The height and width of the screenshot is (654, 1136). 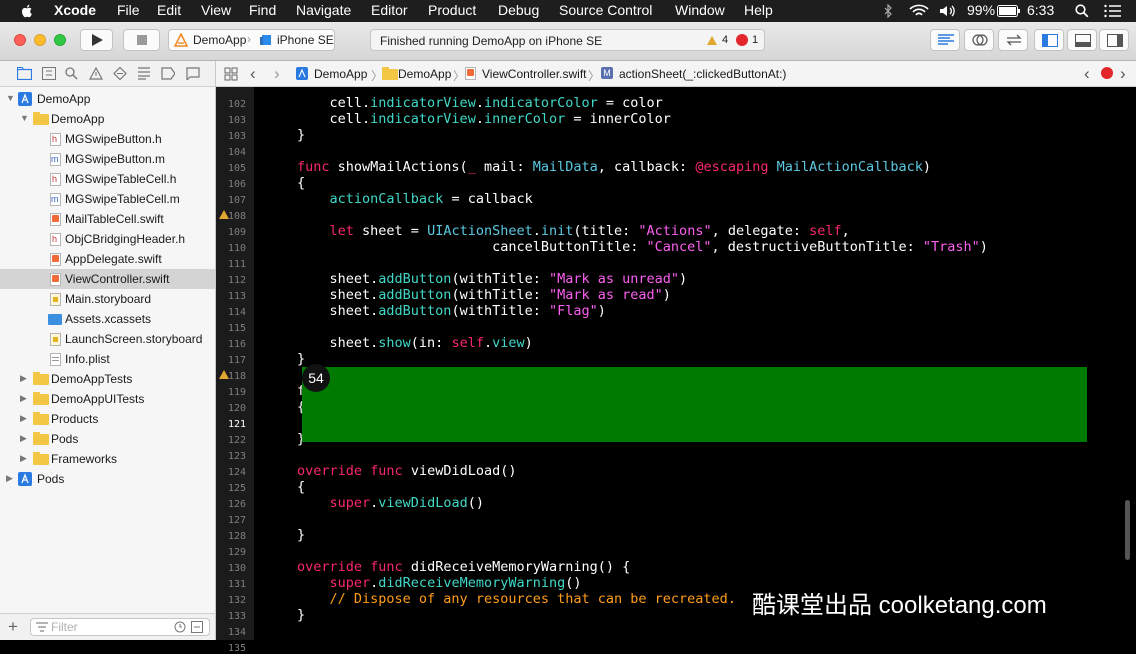 What do you see at coordinates (1009, 11) in the screenshot?
I see `battery-icon` at bounding box center [1009, 11].